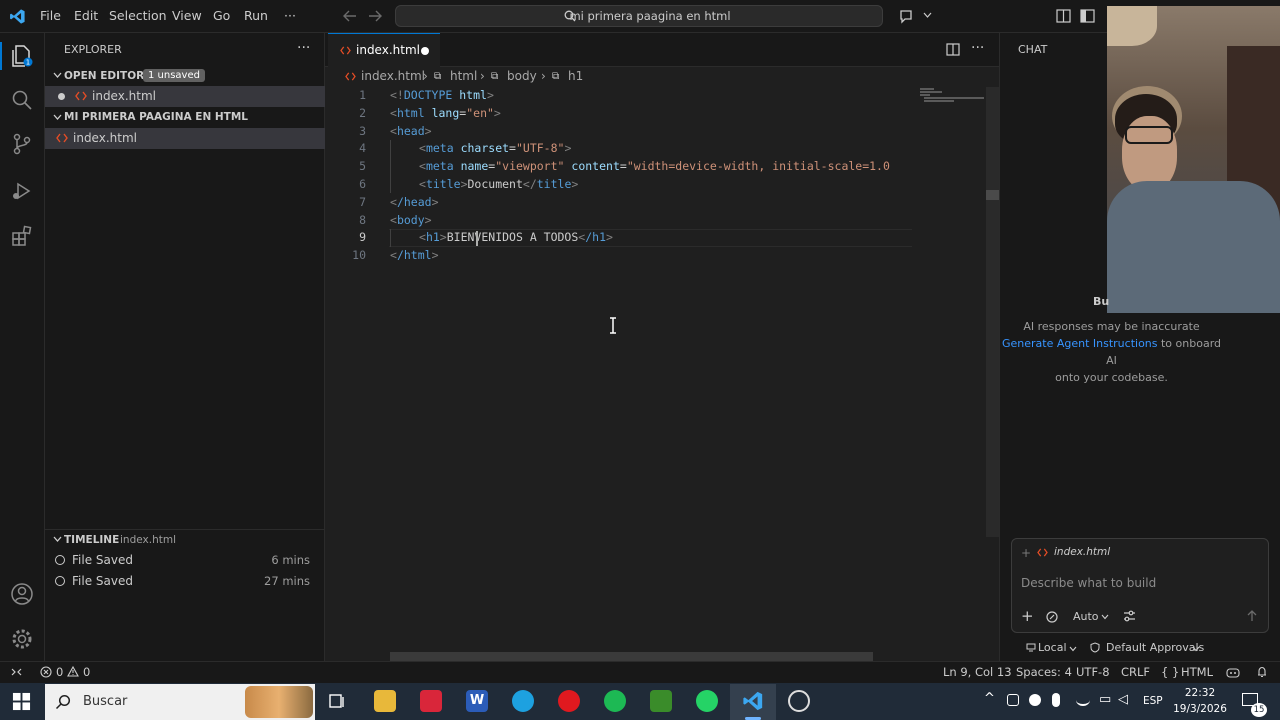 The height and width of the screenshot is (720, 1280). I want to click on input-language: ESP, so click(1153, 701).